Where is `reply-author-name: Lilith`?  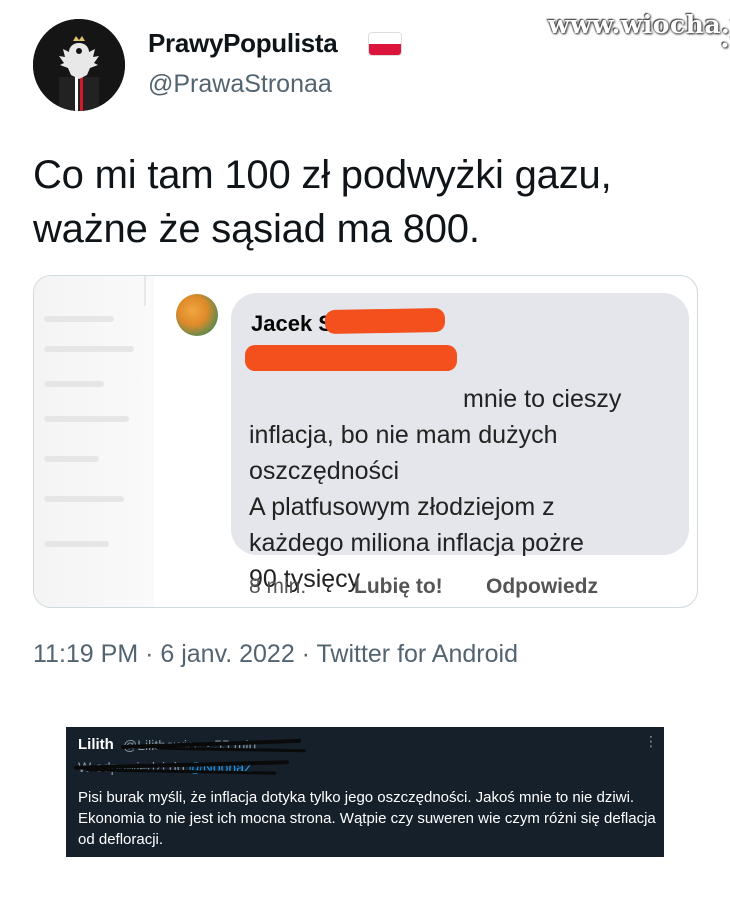
reply-author-name: Lilith is located at coordinates (96, 744).